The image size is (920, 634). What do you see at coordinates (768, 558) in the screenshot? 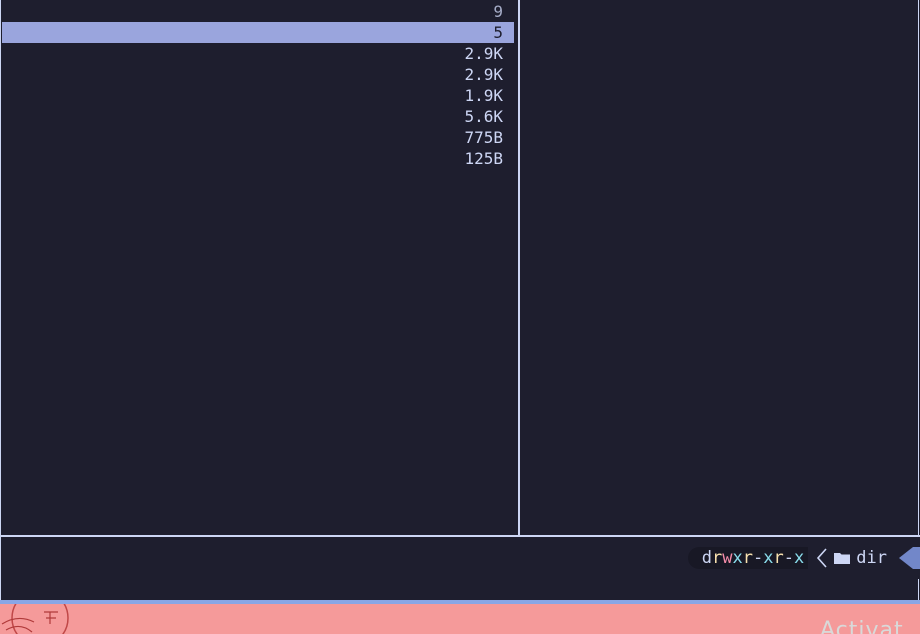
I see `perm-group-exec: x` at bounding box center [768, 558].